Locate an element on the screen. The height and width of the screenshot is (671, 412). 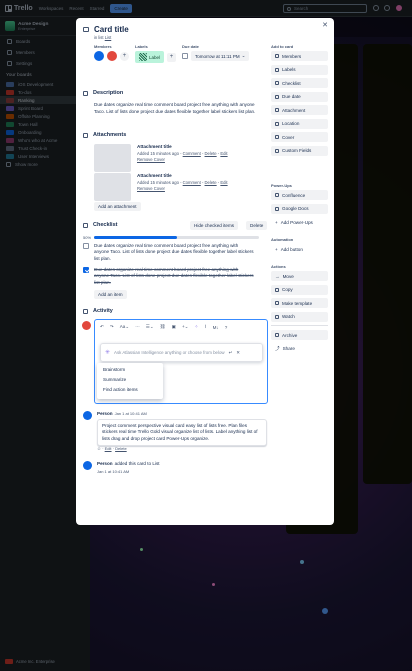
due-date-button: Tomorrow at 11:11 PM ⌄ is located at coordinates (220, 56).